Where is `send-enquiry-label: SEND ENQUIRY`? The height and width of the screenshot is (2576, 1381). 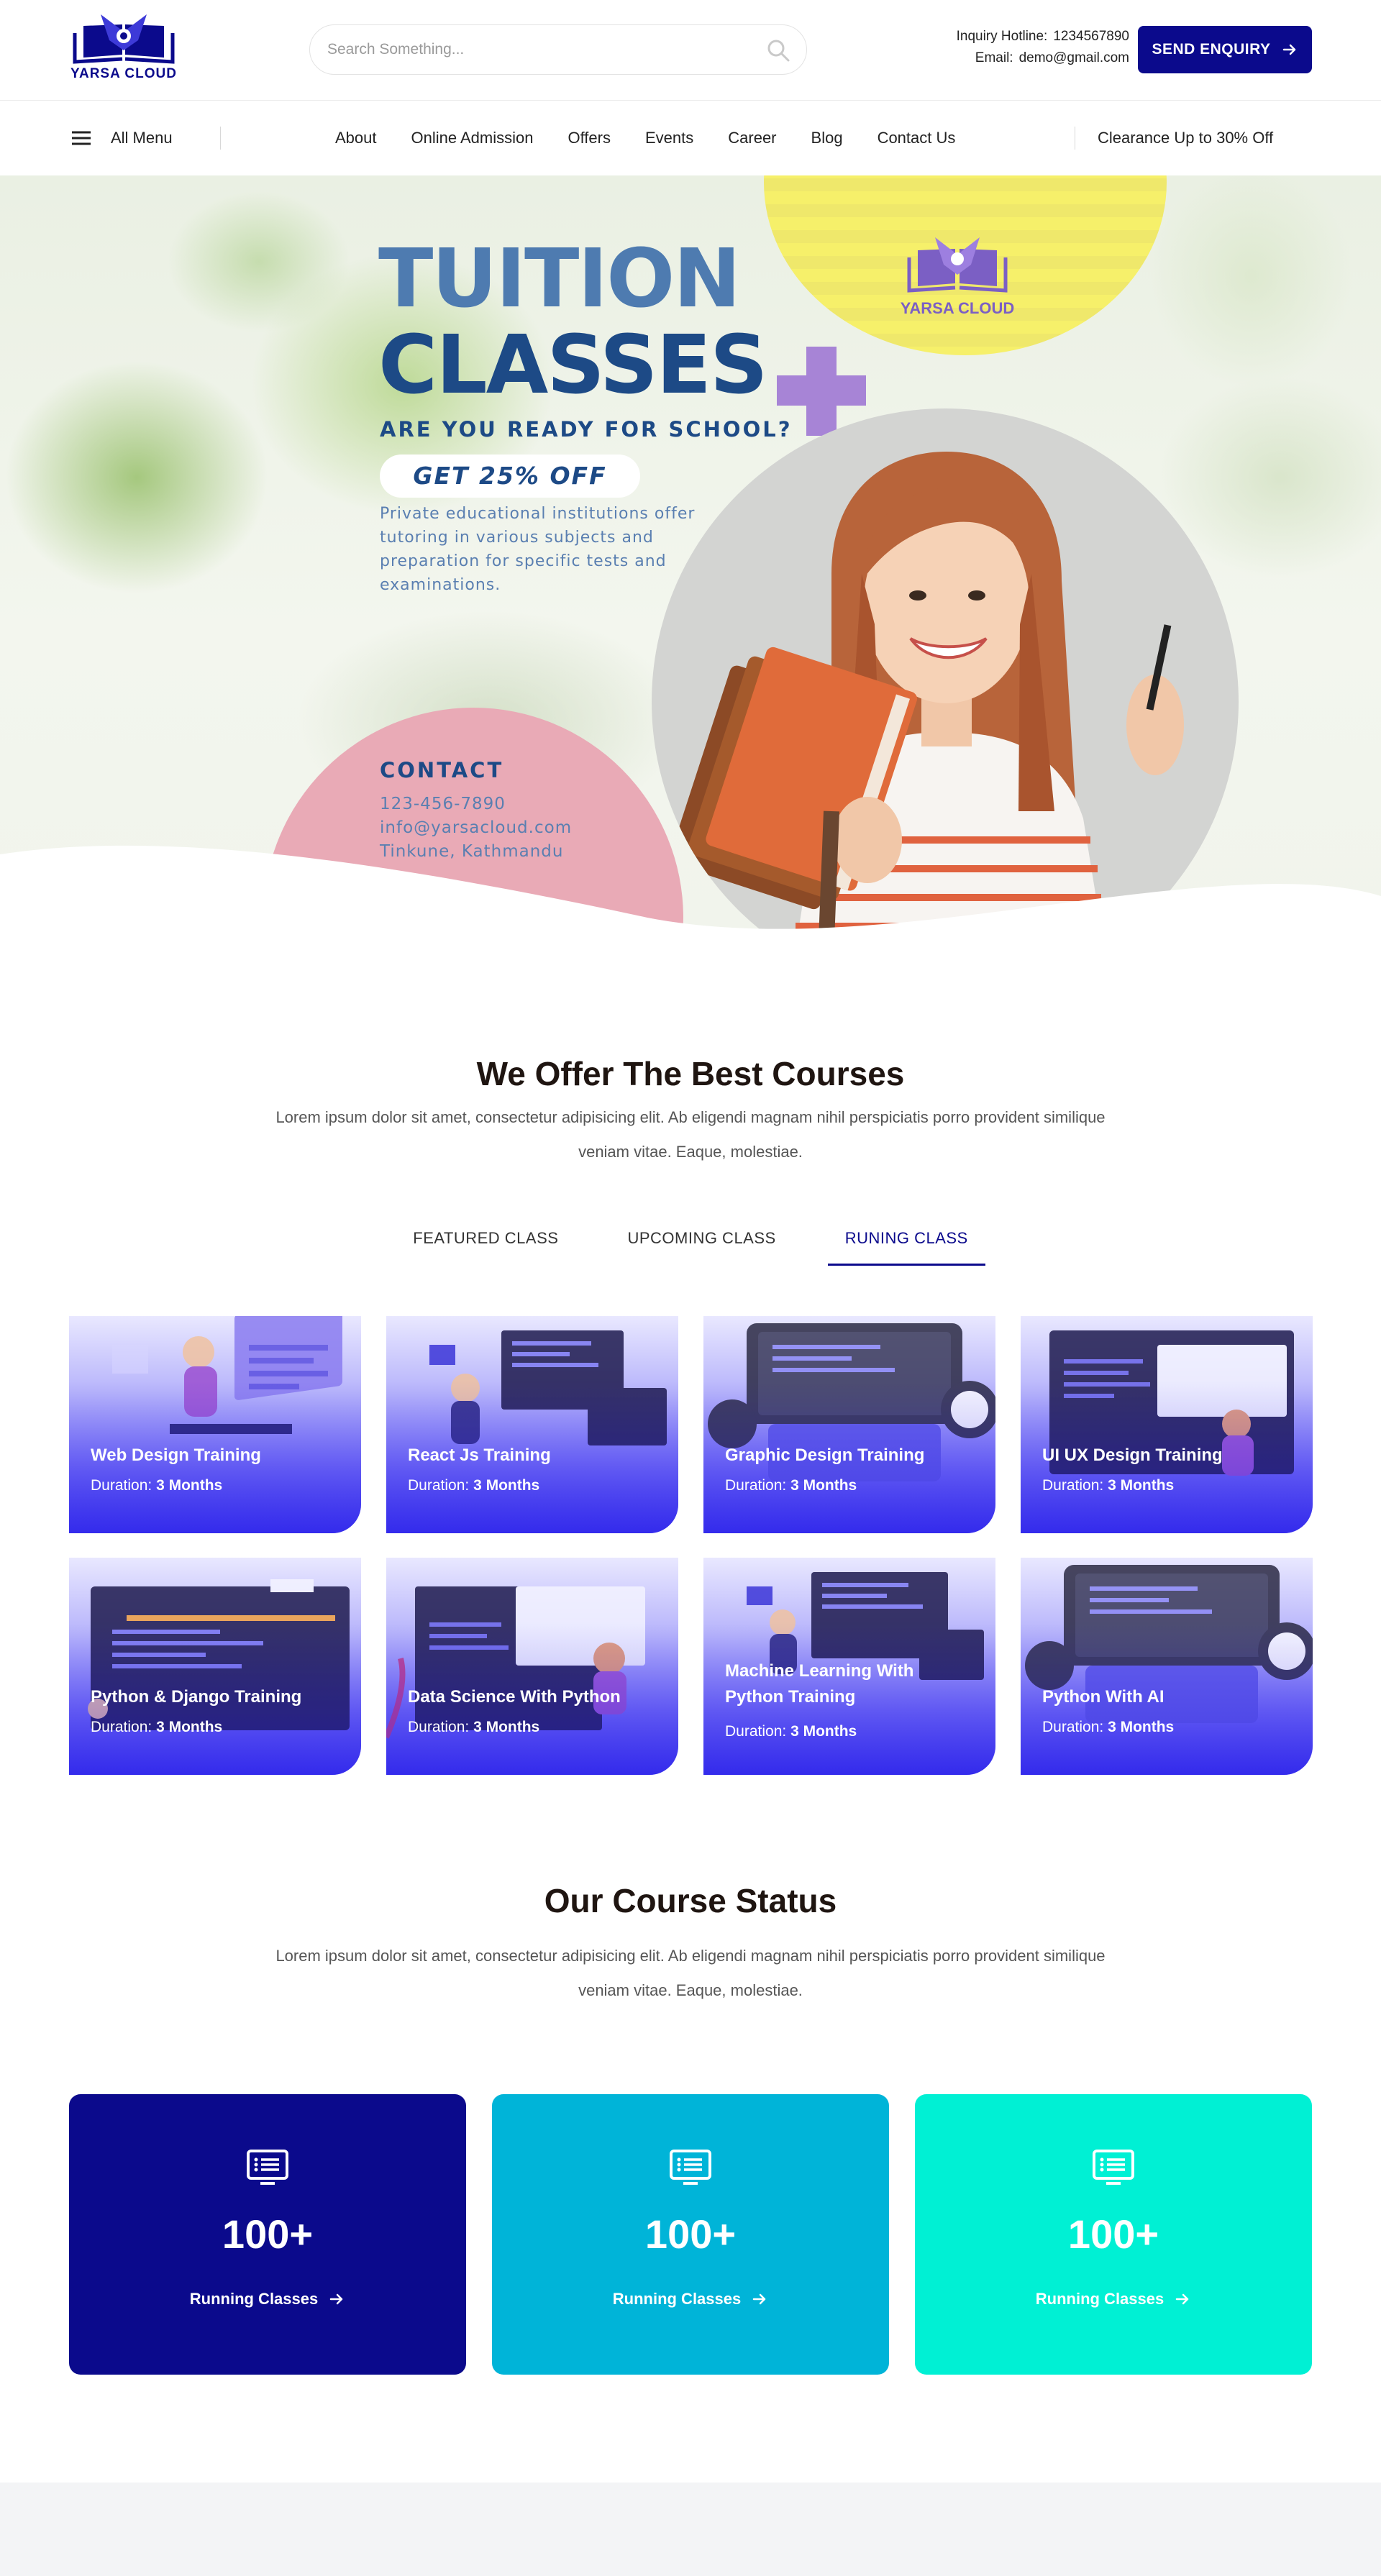
send-enquiry-label: SEND ENQUIRY is located at coordinates (1211, 50).